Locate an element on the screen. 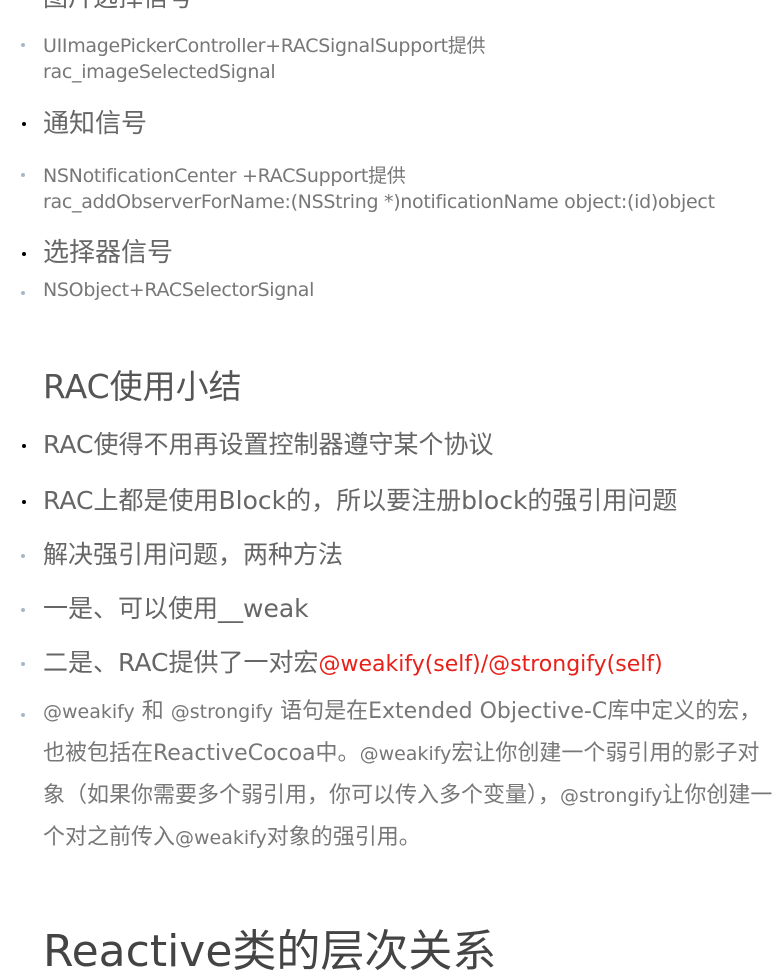 The width and height of the screenshot is (782, 979). section-heading-reactive-hierarchy: Reactive类的层次关系 is located at coordinates (270, 951).